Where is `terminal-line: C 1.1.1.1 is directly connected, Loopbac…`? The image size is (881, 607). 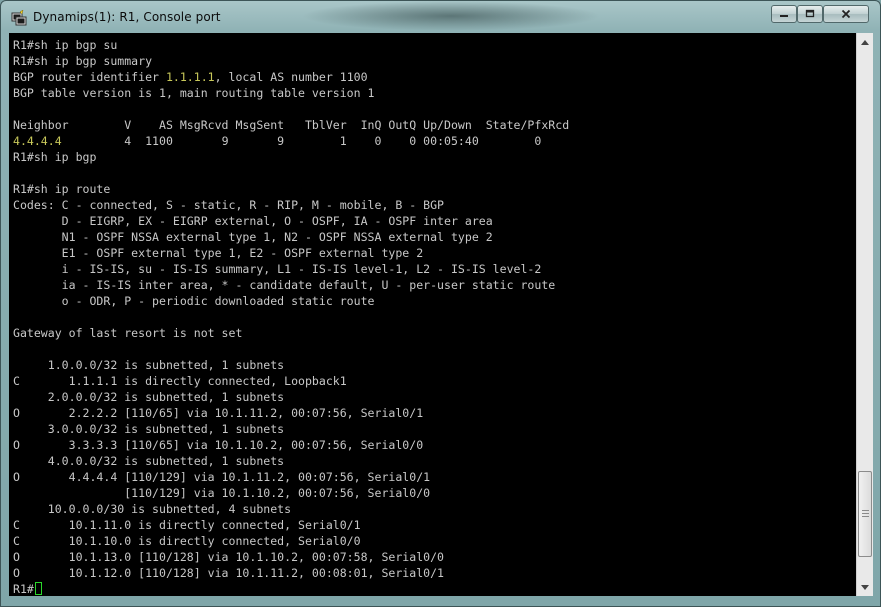
terminal-line: C 1.1.1.1 is directly connected, Loopbac… is located at coordinates (180, 381).